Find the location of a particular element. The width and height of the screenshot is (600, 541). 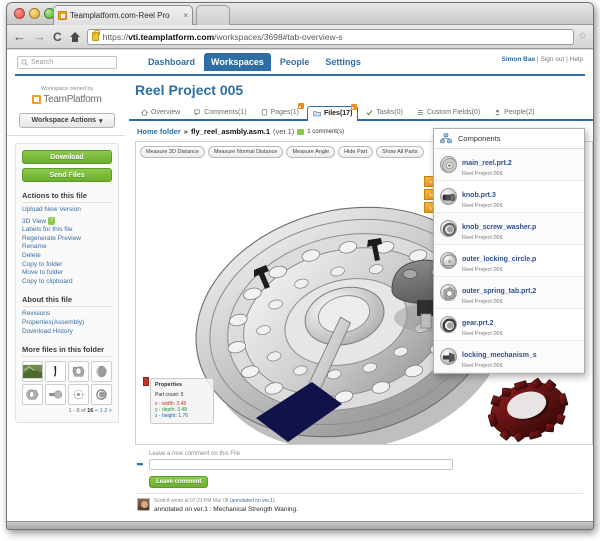

tab-tasks: Tasks(0) is located at coordinates (384, 112).